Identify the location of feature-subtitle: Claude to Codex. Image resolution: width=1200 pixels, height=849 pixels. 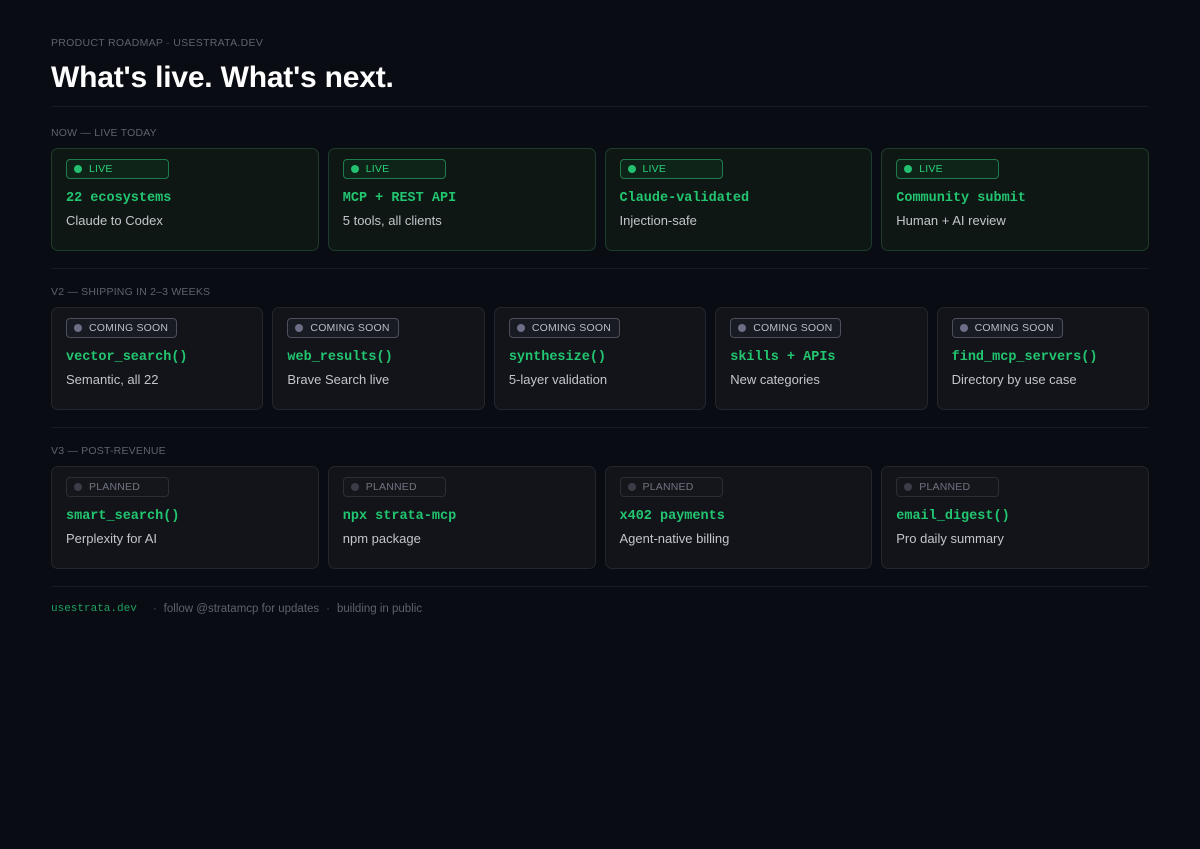
(114, 220).